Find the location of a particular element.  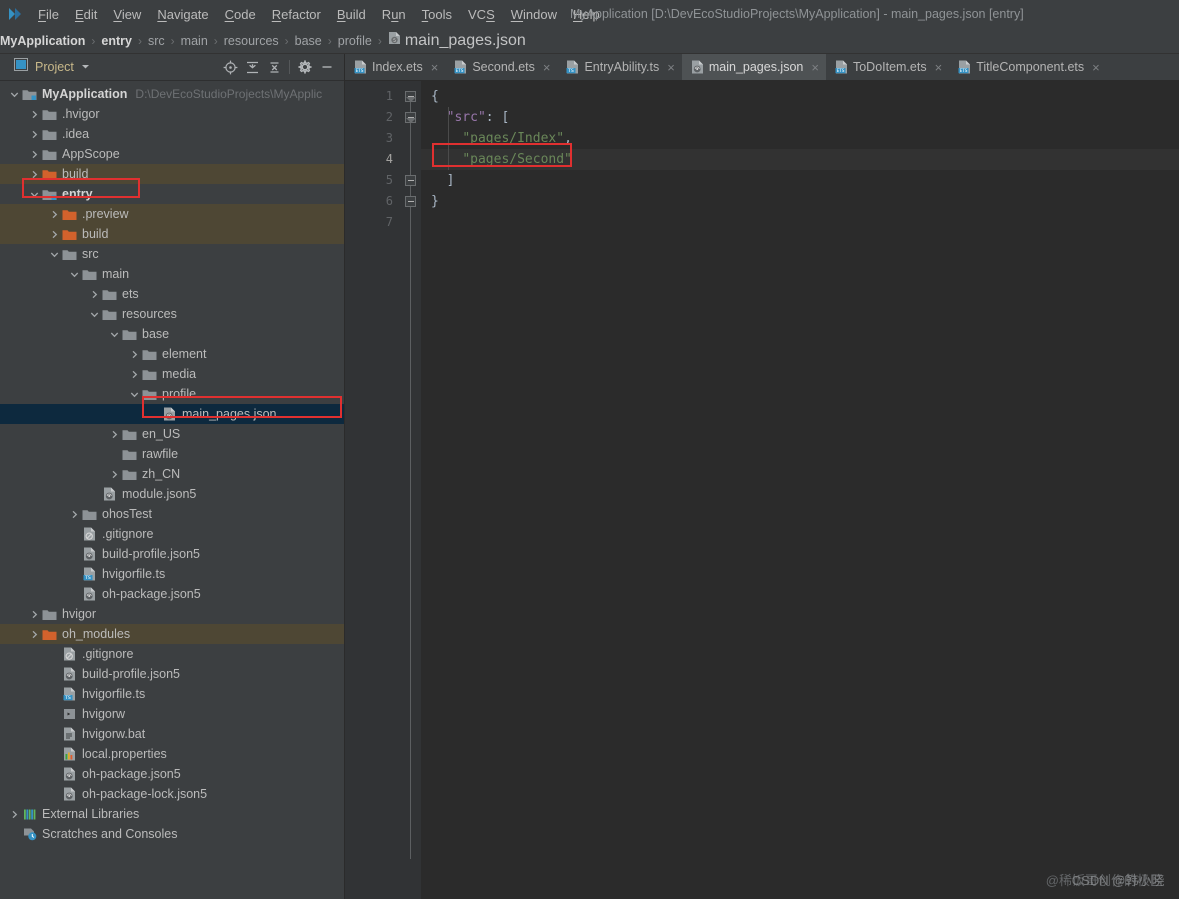

tree-row-oh-package-lock-json5: oh-package-lock.json5 is located at coordinates (172, 794).